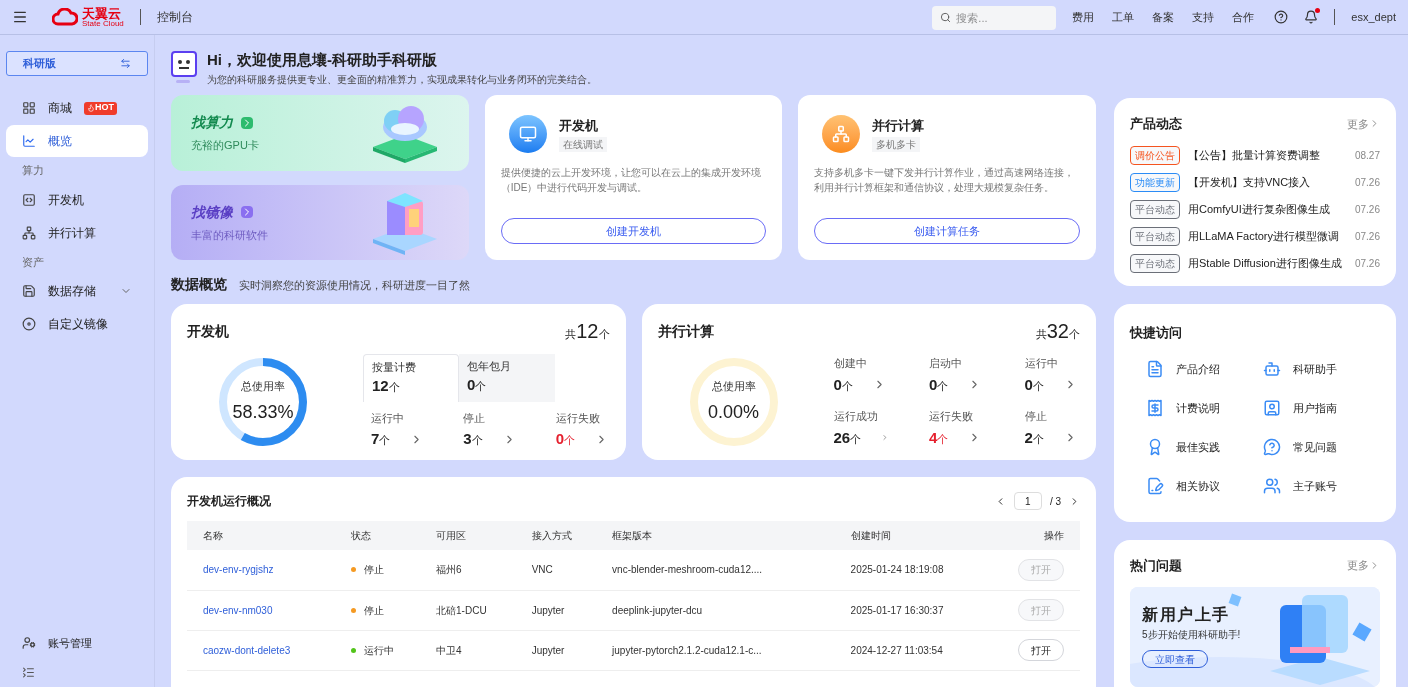  I want to click on promo-card: 找算力 充裕的GPU卡, so click(320, 133).